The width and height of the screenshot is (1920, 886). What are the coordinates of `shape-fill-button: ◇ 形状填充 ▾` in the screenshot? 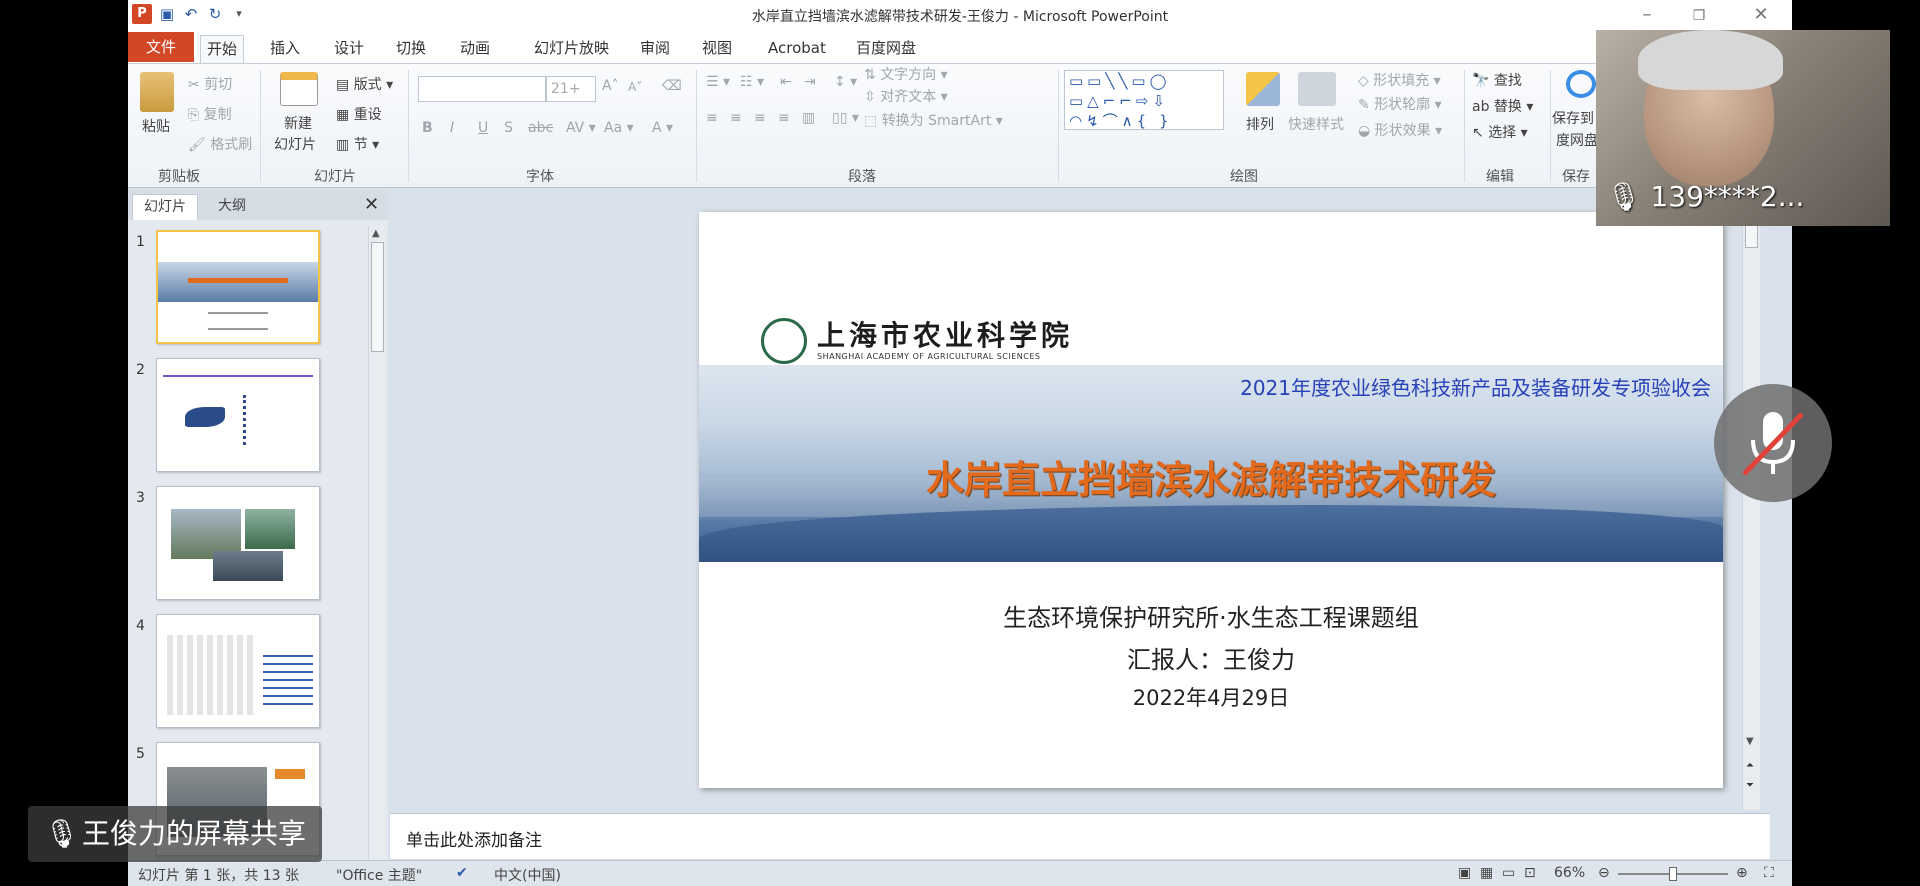 It's located at (1399, 80).